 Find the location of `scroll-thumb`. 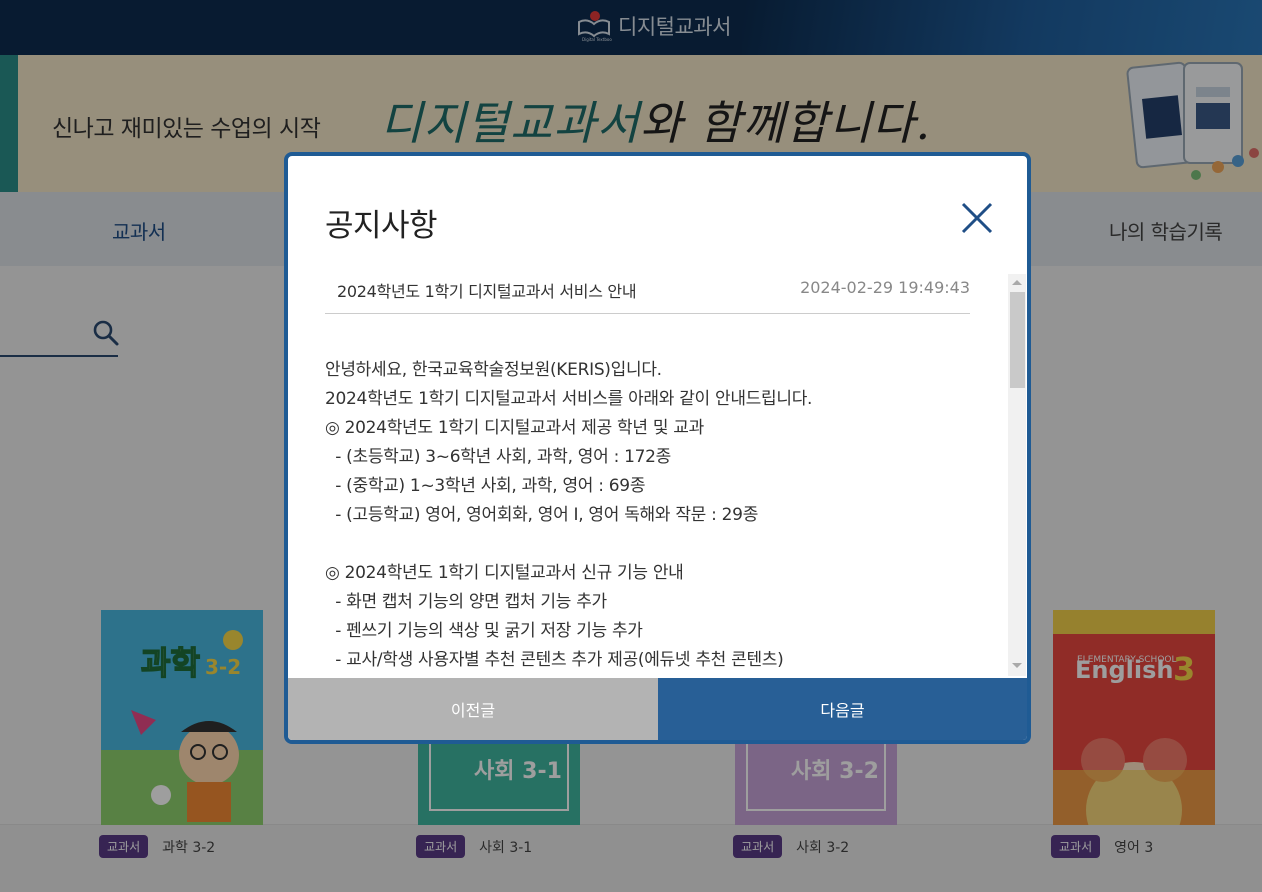

scroll-thumb is located at coordinates (1017, 340).